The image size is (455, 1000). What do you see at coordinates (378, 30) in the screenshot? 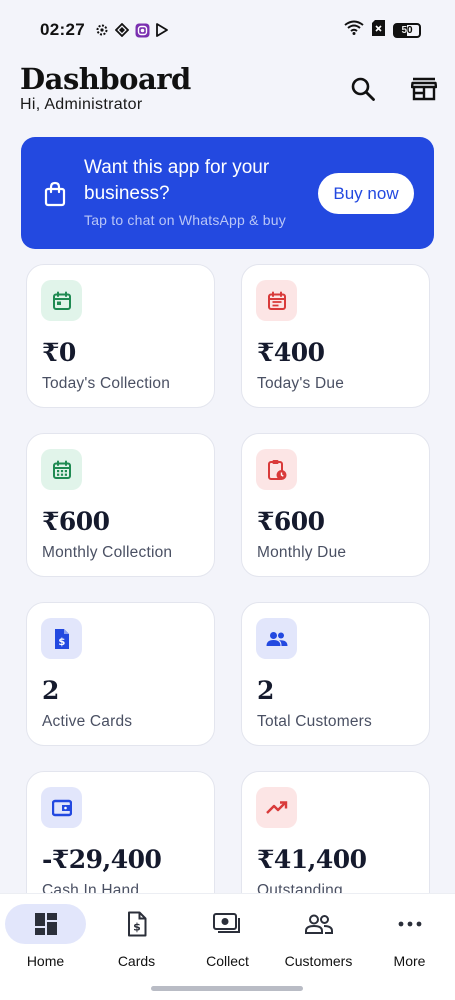
I see `no-sim-icon` at bounding box center [378, 30].